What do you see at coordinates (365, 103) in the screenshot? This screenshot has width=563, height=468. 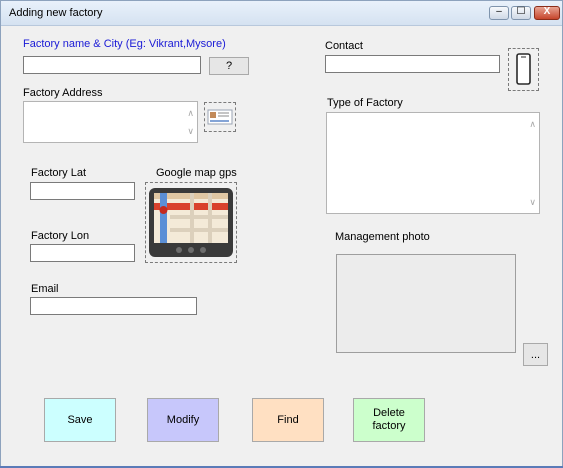 I see `type-of-factory-label: Type of Factory` at bounding box center [365, 103].